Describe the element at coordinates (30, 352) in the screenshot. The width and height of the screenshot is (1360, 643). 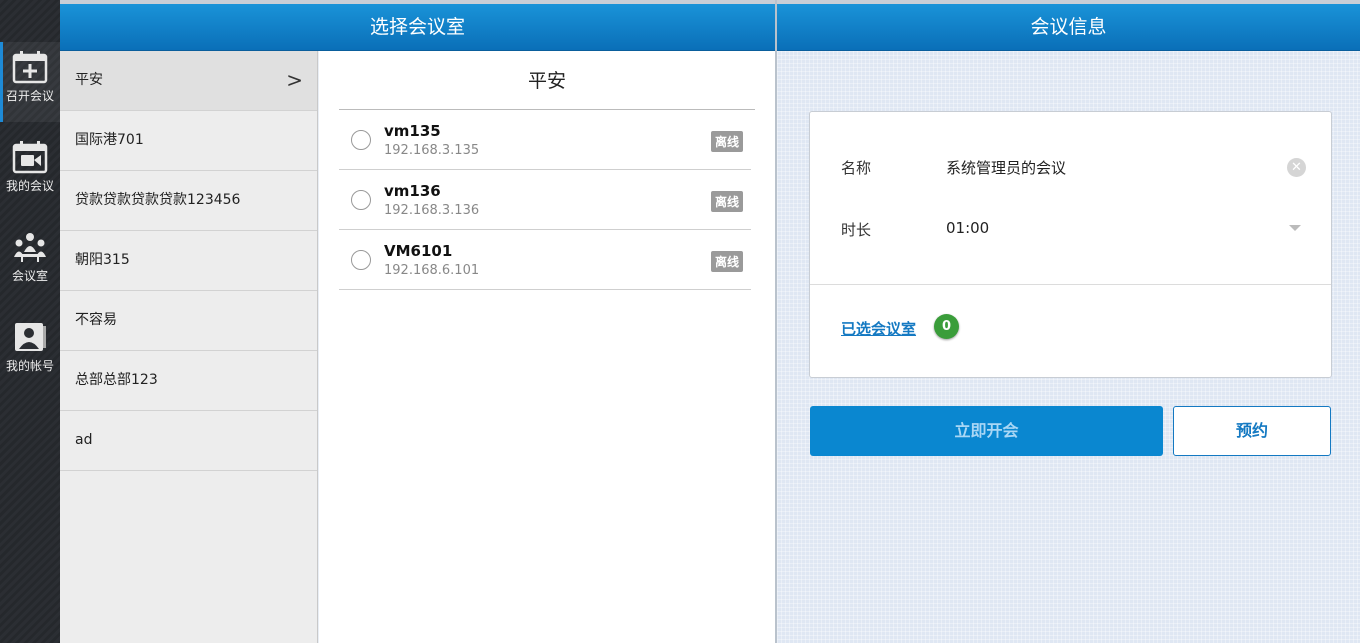
I see `nav-item-my-account: 我的帐号` at that location.